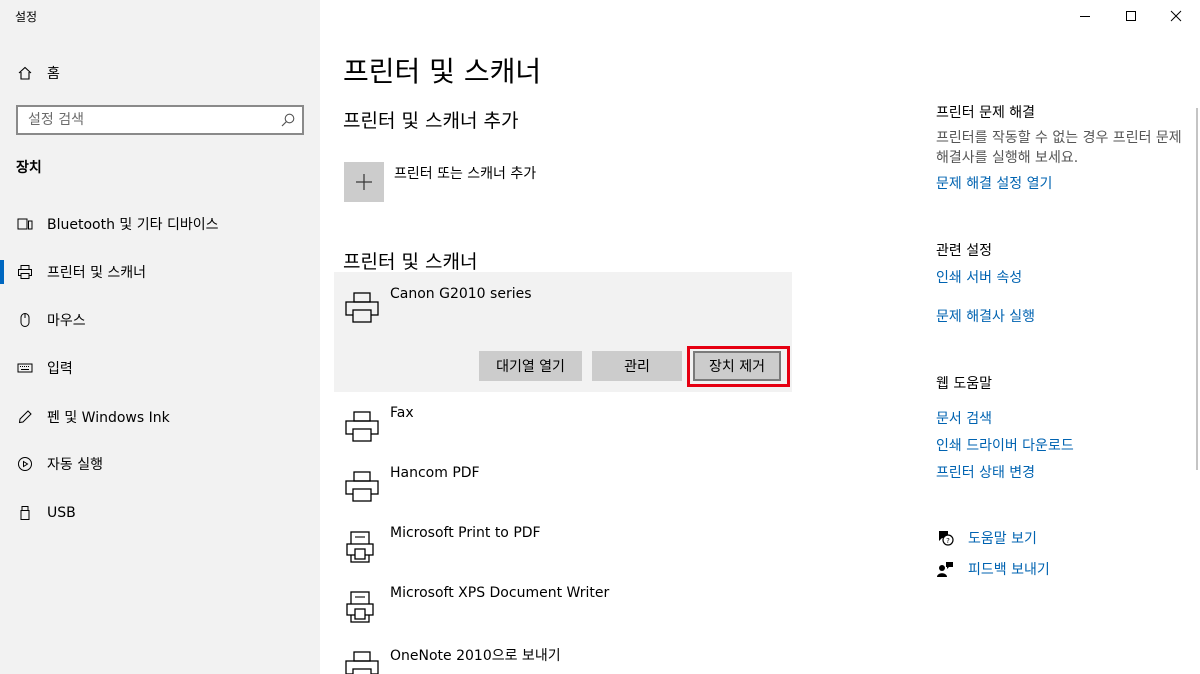 Image resolution: width=1200 pixels, height=674 pixels. What do you see at coordinates (986, 113) in the screenshot?
I see `troubleshoot-heading: 프린터 문제 해결` at bounding box center [986, 113].